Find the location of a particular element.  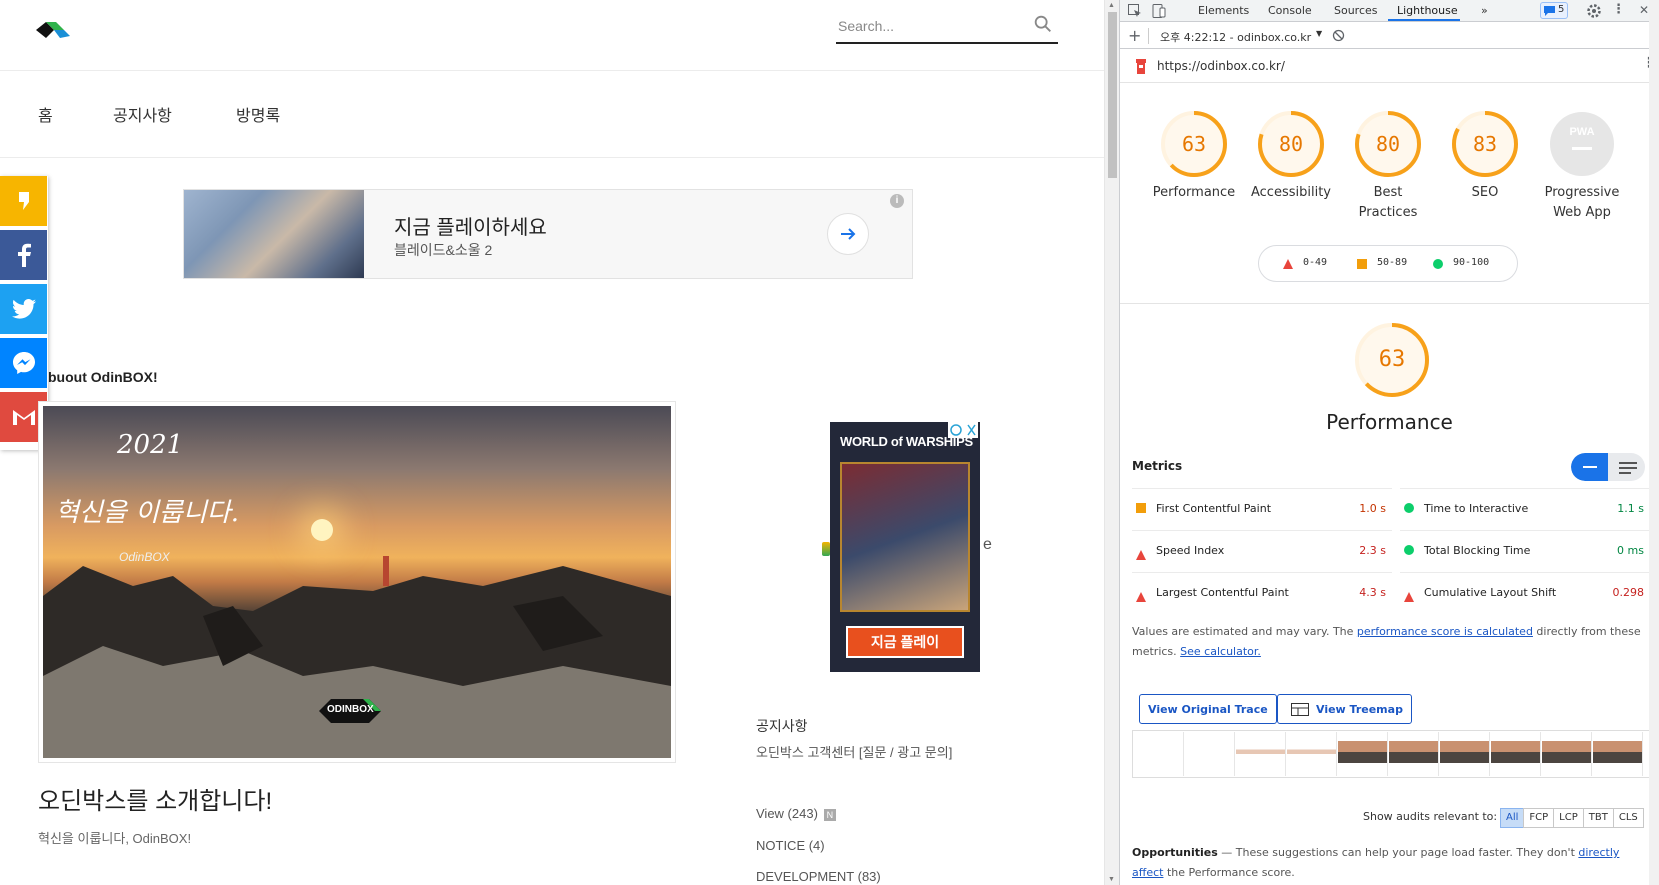

metric-row: Total Blocking Time 0 ms is located at coordinates (1525, 551).